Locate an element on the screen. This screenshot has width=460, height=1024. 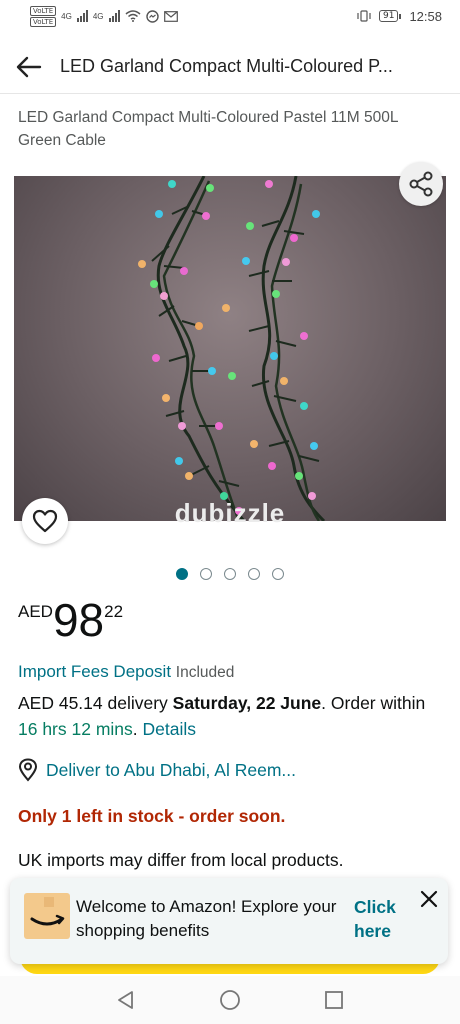
price-fraction: 22 is located at coordinates (114, 611).